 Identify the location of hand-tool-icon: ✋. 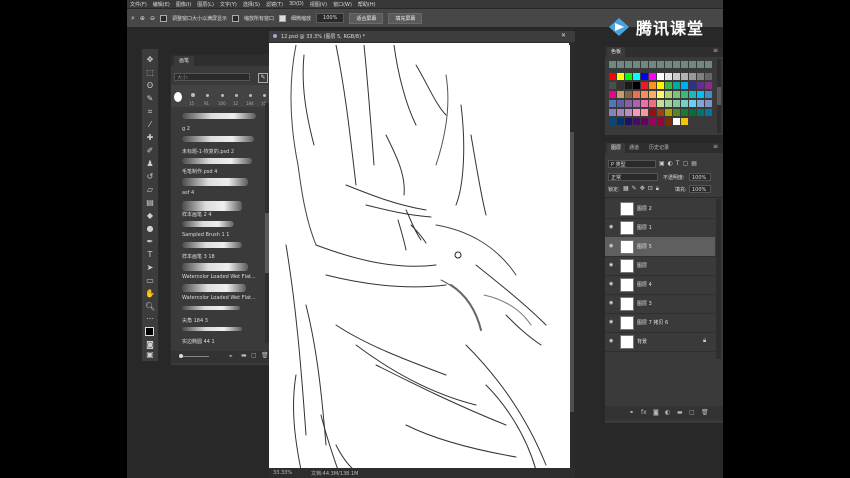
(150, 294).